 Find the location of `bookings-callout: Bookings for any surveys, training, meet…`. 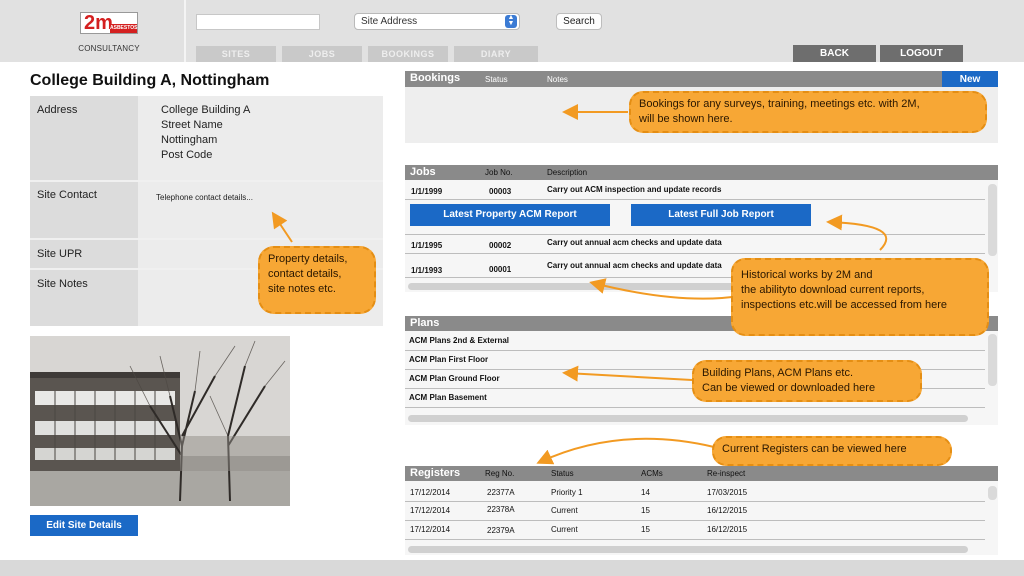

bookings-callout: Bookings for any surveys, training, meet… is located at coordinates (808, 112).